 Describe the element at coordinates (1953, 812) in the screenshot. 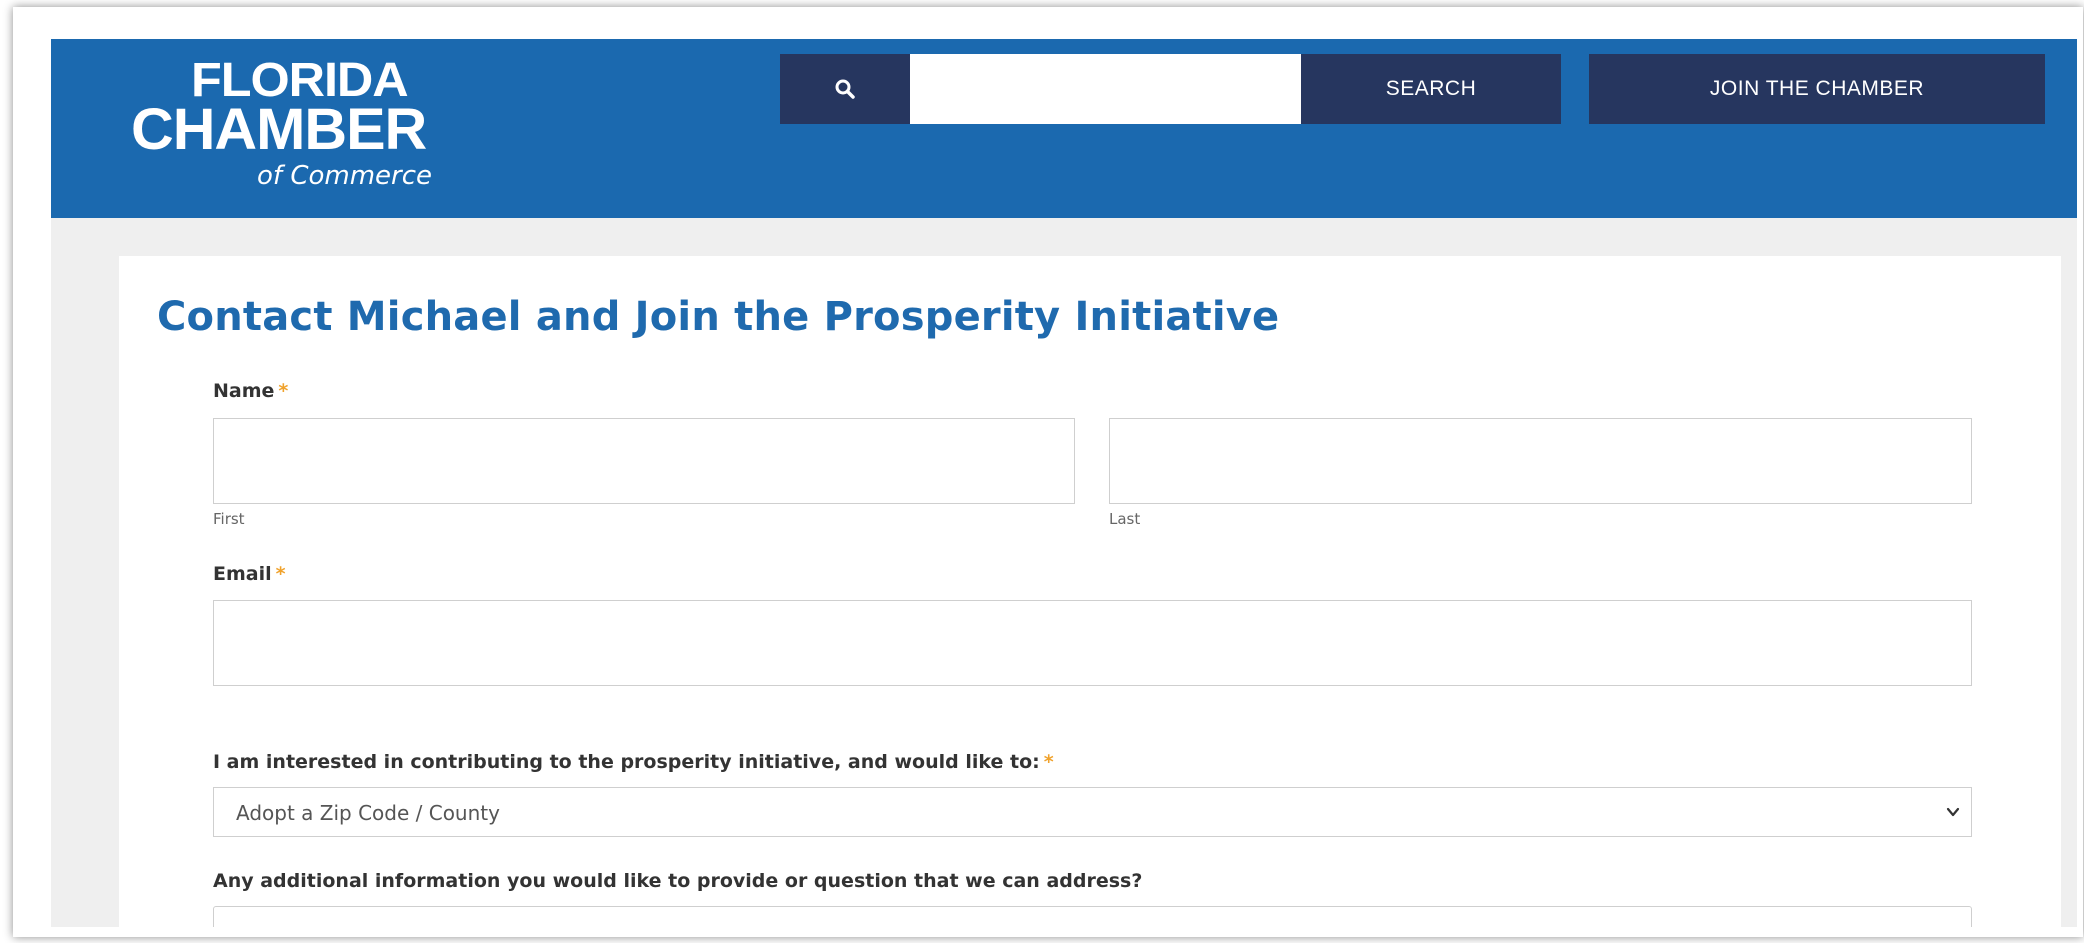

I see `chevron-down-icon` at that location.